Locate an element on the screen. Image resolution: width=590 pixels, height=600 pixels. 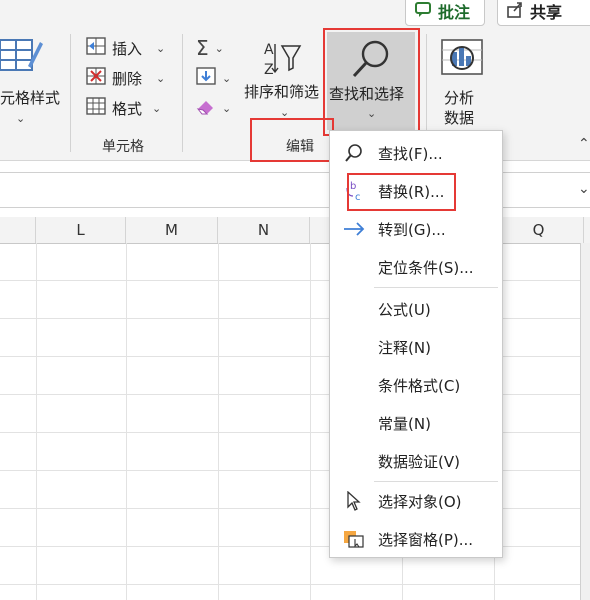
share-label: 共享 is located at coordinates (546, 12).